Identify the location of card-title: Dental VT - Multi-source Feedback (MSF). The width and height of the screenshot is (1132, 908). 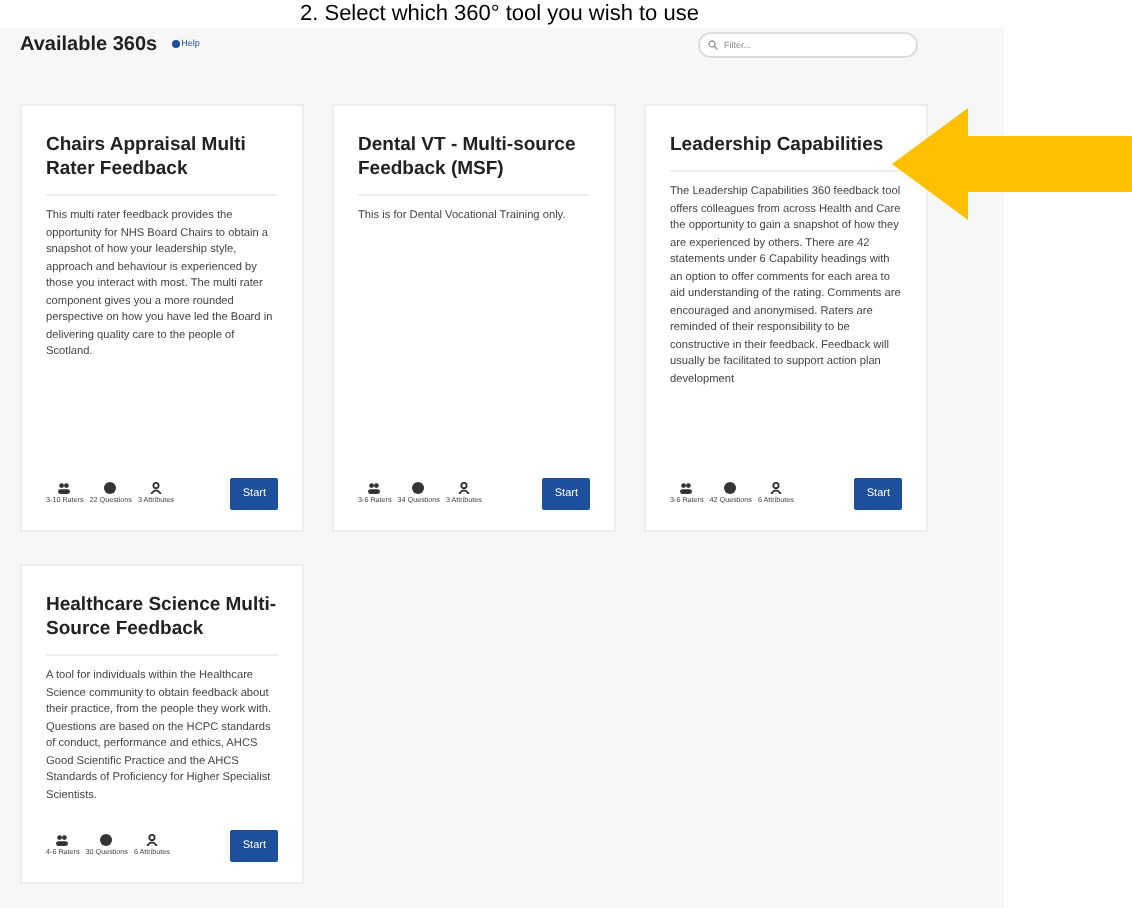
(474, 165).